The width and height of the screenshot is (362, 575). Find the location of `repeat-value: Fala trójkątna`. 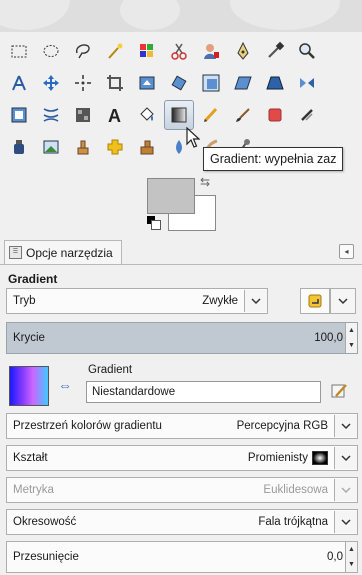

repeat-value: Fala trójkątna is located at coordinates (293, 522).